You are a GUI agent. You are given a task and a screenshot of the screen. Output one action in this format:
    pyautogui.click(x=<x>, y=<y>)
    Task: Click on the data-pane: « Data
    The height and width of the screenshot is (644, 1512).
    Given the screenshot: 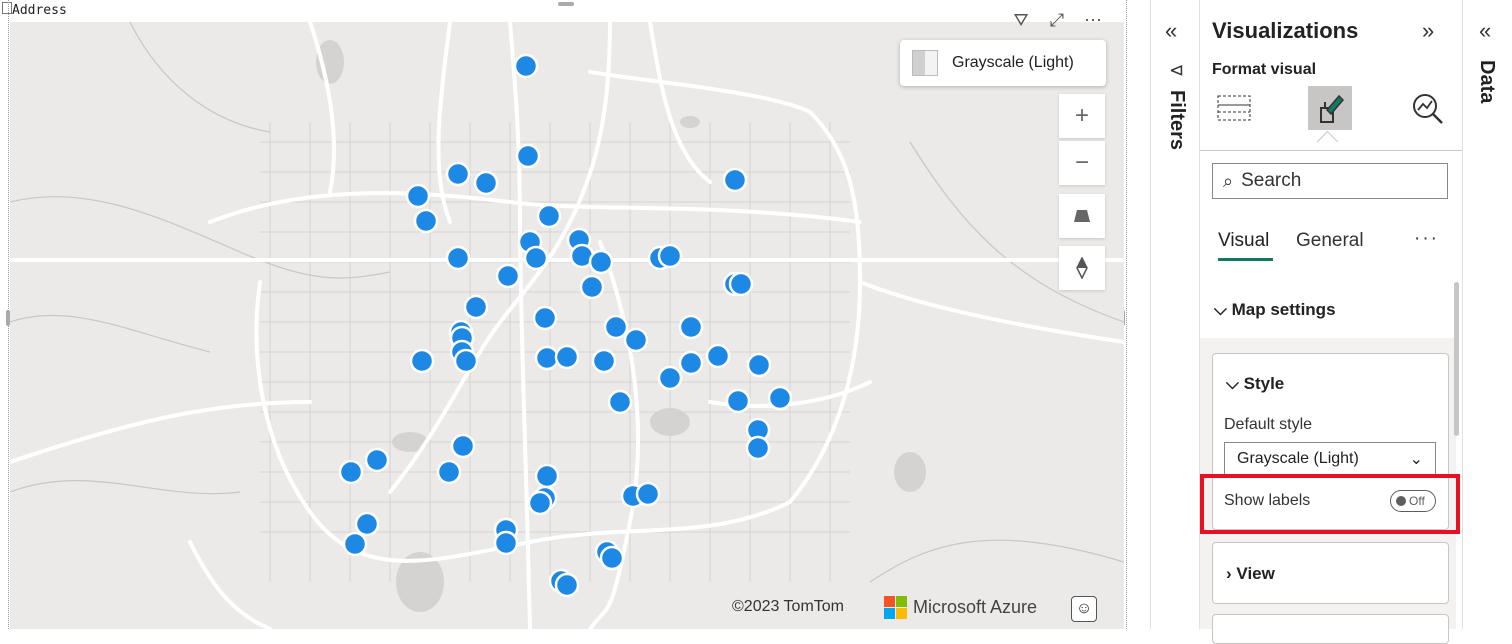 What is the action you would take?
    pyautogui.click(x=1487, y=314)
    